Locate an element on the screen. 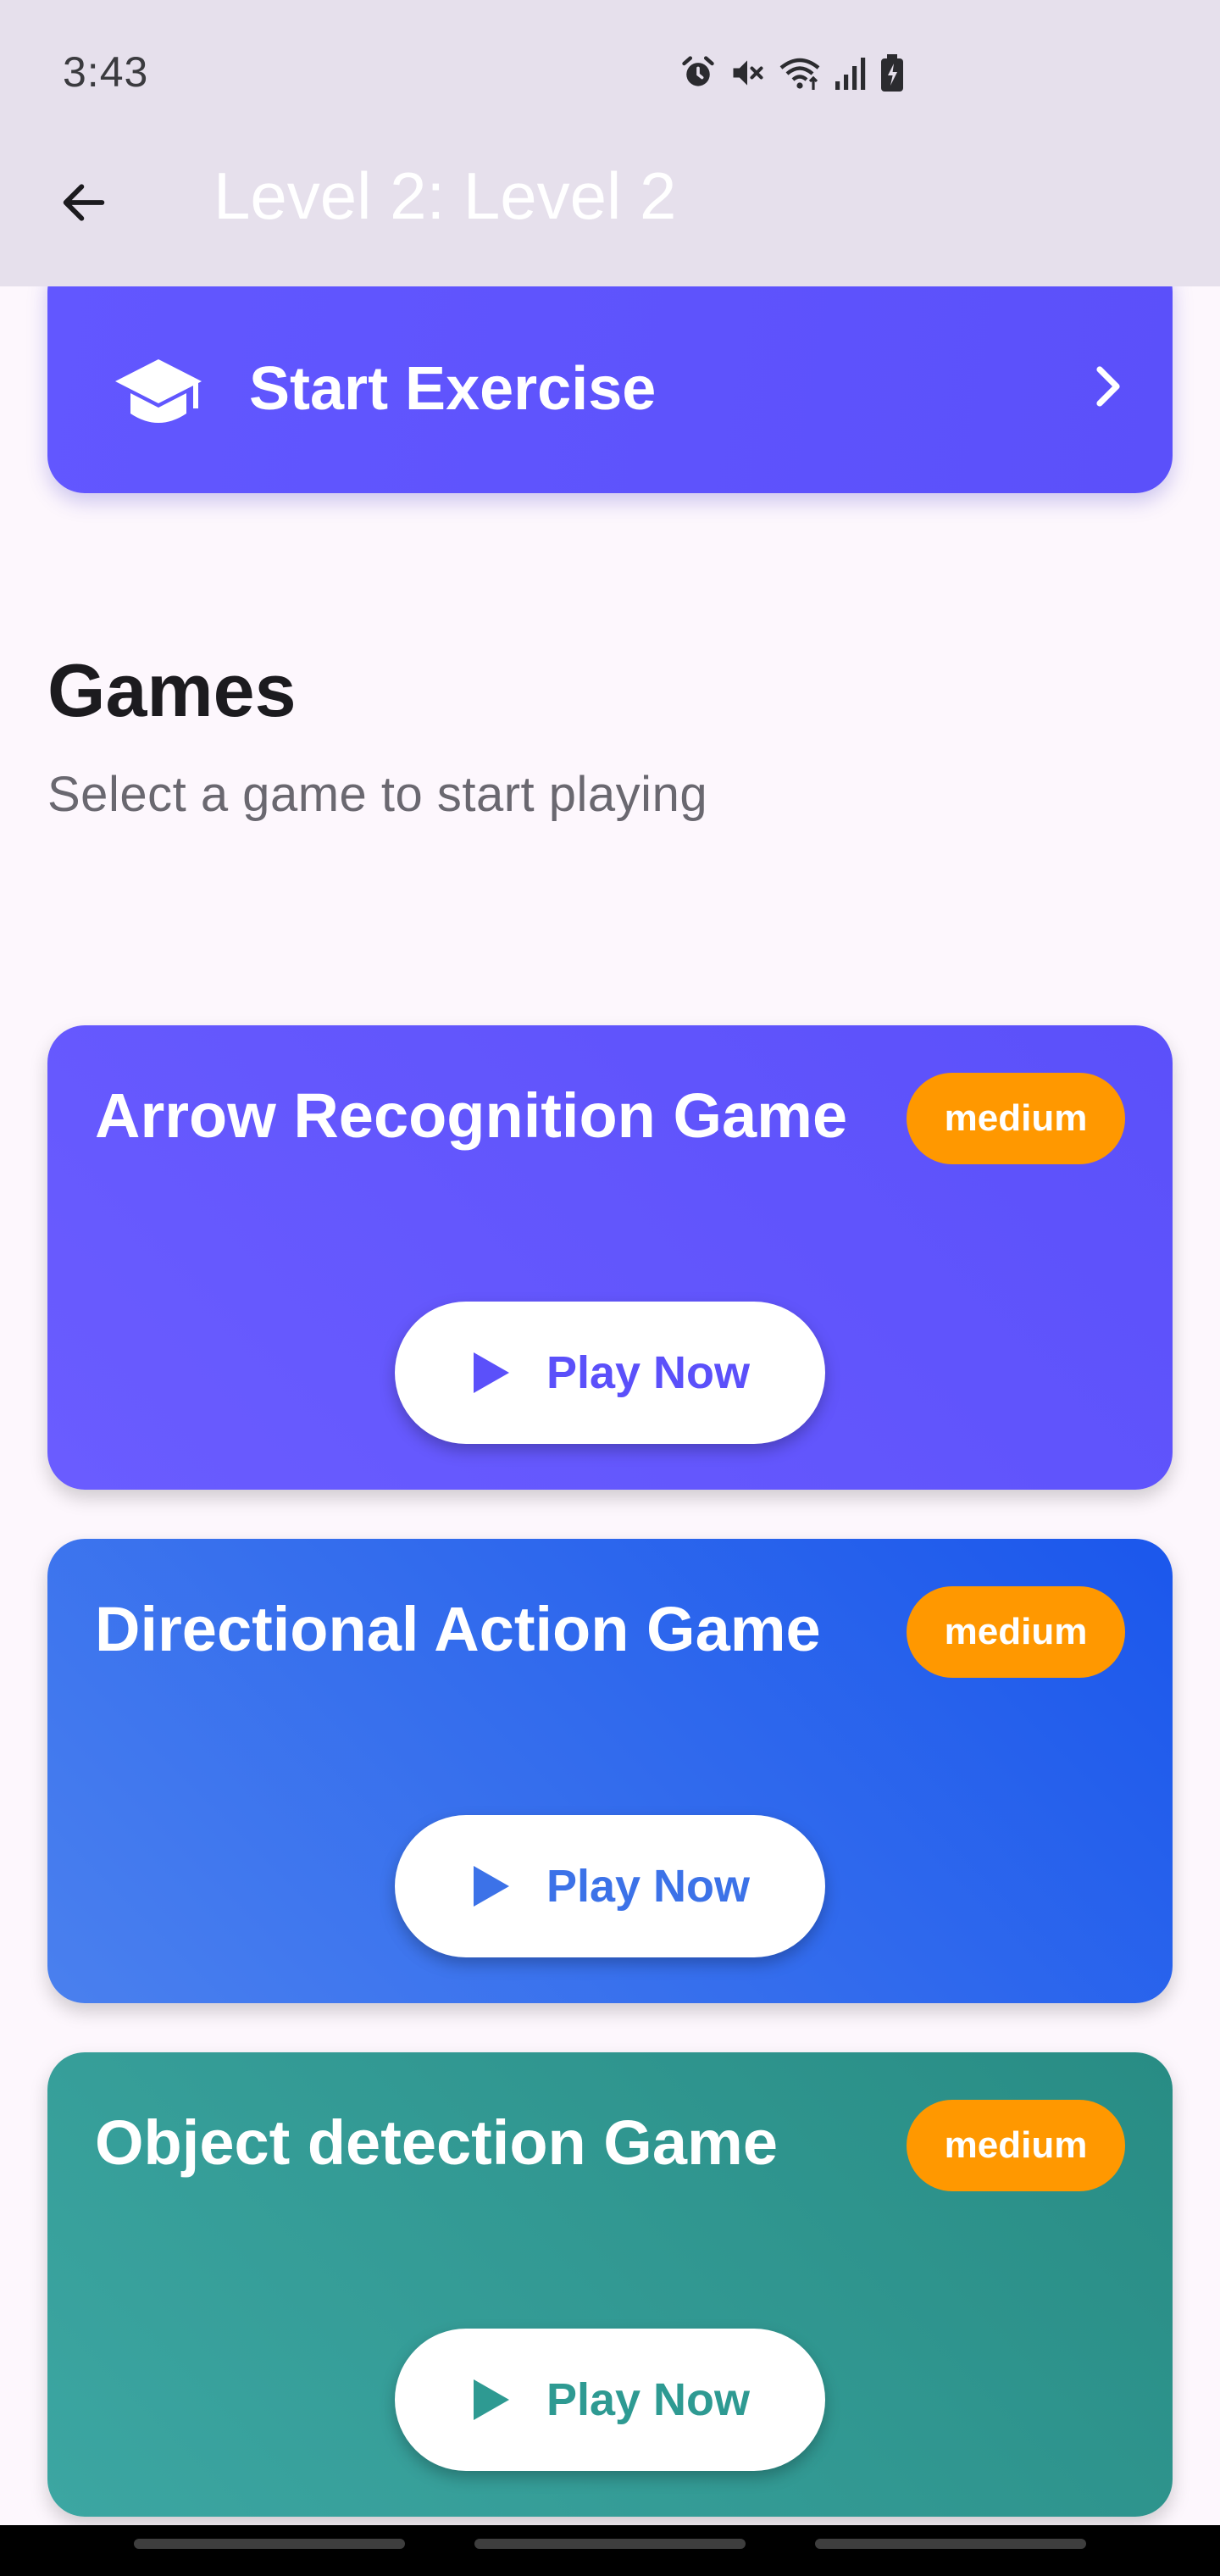 The height and width of the screenshot is (2576, 1220). wifi-icon is located at coordinates (800, 73).